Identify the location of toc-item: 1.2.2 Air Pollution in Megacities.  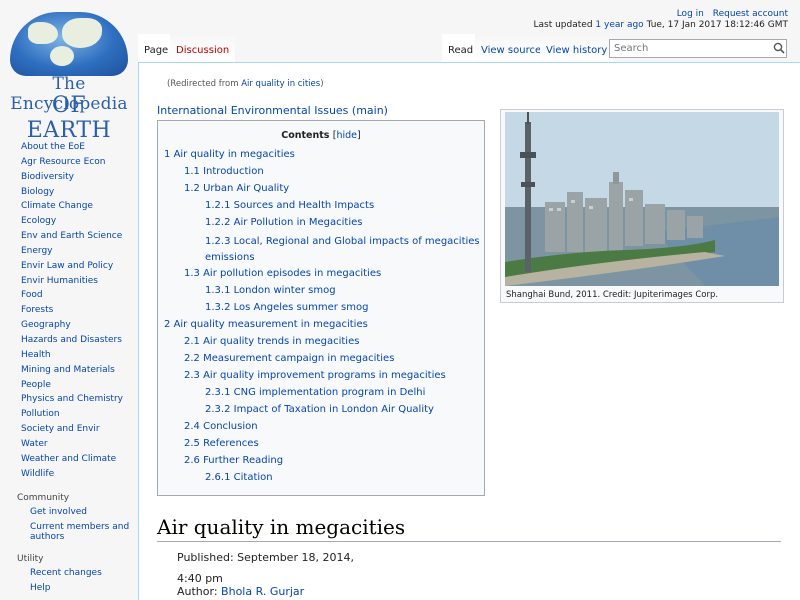
(283, 222).